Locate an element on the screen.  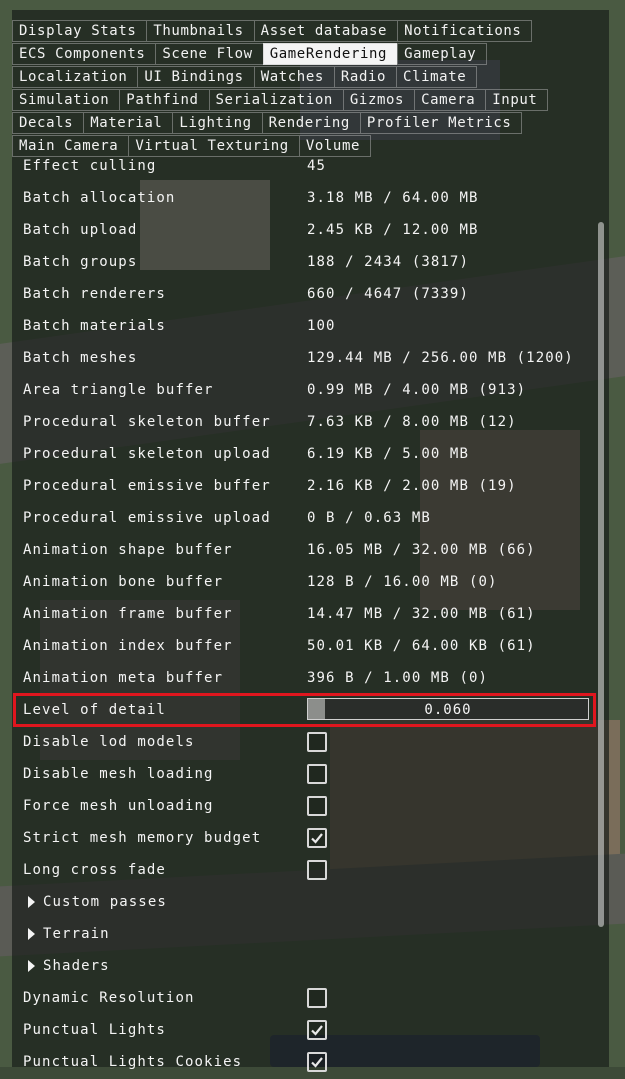
tab-pathfind: Pathfind is located at coordinates (164, 100).